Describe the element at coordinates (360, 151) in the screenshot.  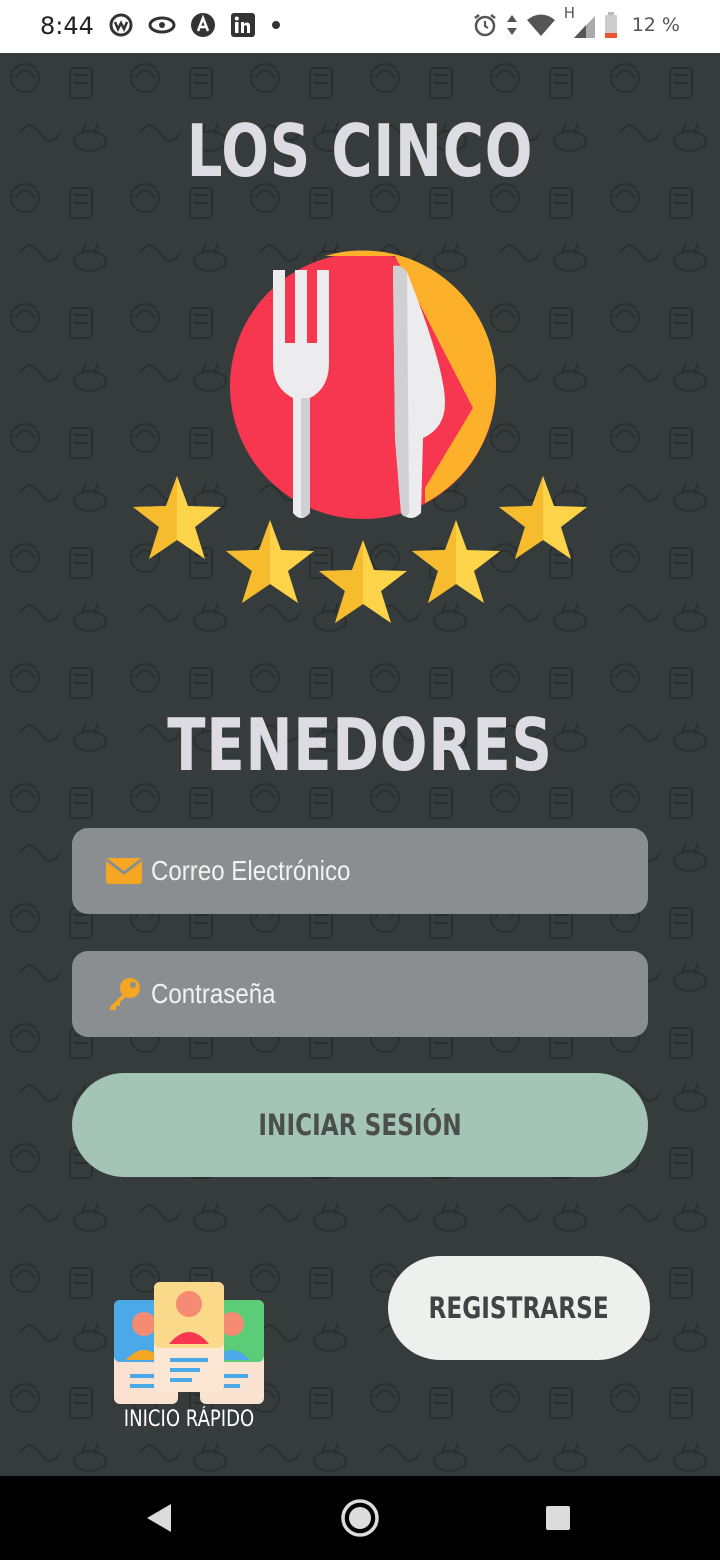
I see `app-title-top: LOS CINCO` at that location.